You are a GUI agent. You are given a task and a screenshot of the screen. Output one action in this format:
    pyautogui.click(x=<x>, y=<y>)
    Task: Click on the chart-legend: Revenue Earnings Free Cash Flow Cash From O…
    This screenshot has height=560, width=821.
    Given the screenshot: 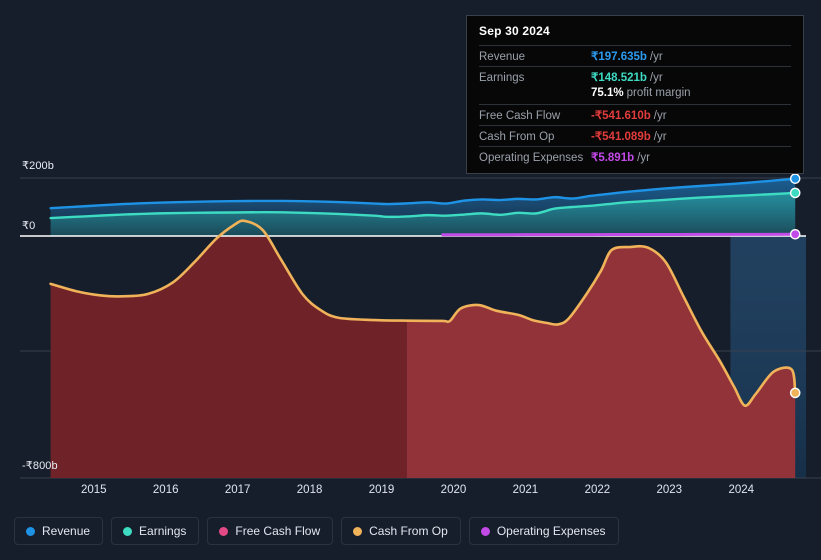 What is the action you would take?
    pyautogui.click(x=316, y=531)
    